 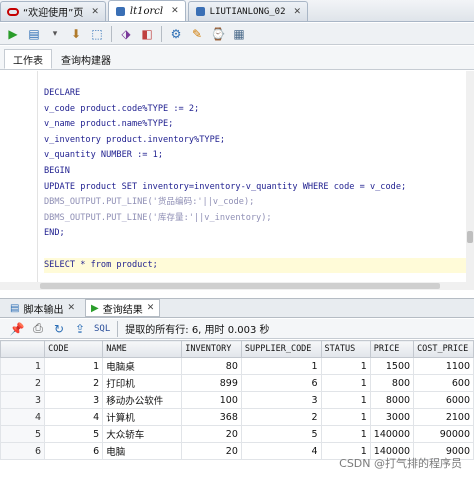 I want to click on row-number: 4, so click(x=23, y=417).